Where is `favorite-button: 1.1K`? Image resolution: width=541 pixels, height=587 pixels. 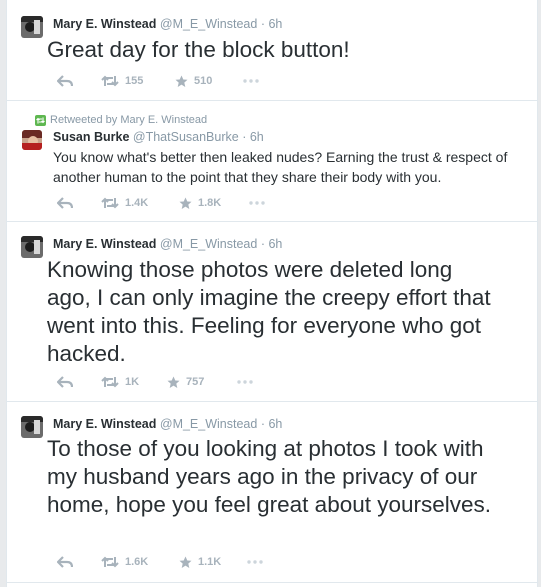 favorite-button: 1.1K is located at coordinates (200, 562).